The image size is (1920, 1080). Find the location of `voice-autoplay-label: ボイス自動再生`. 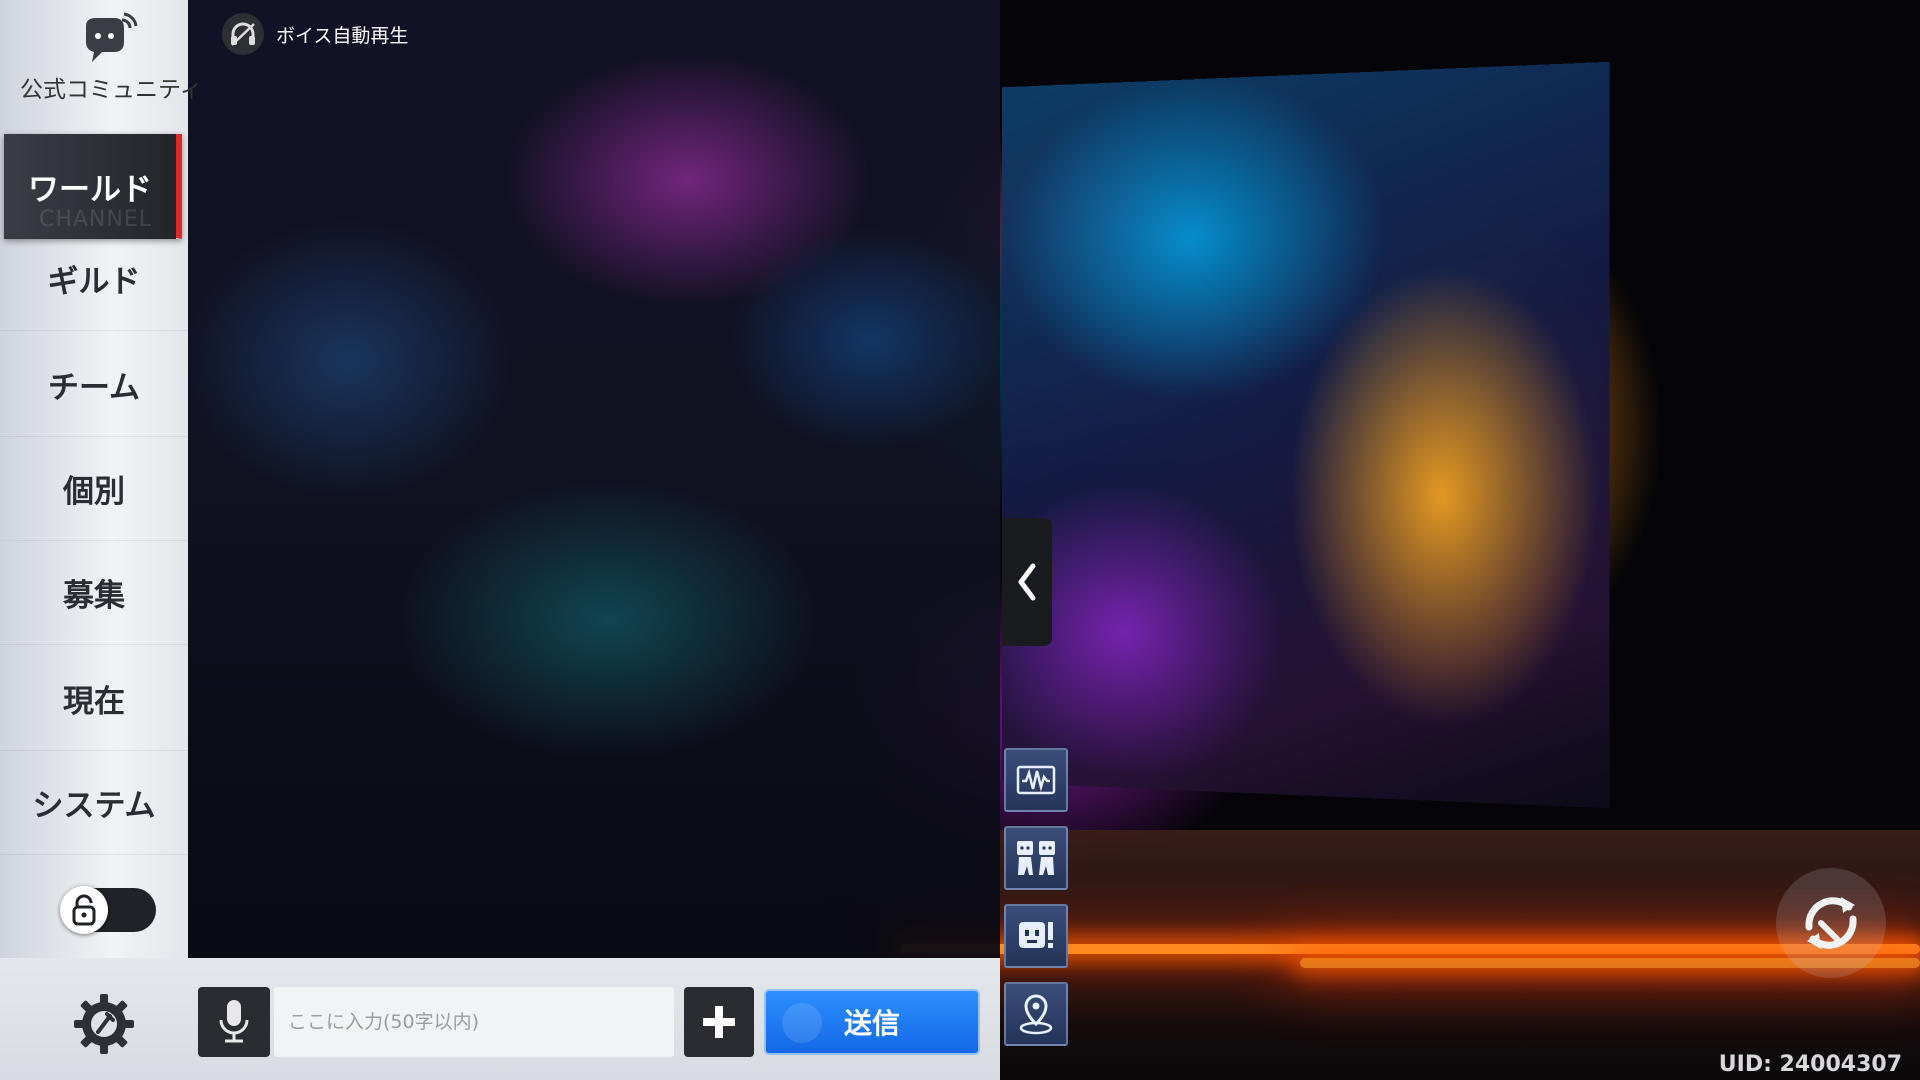

voice-autoplay-label: ボイス自動再生 is located at coordinates (342, 35).